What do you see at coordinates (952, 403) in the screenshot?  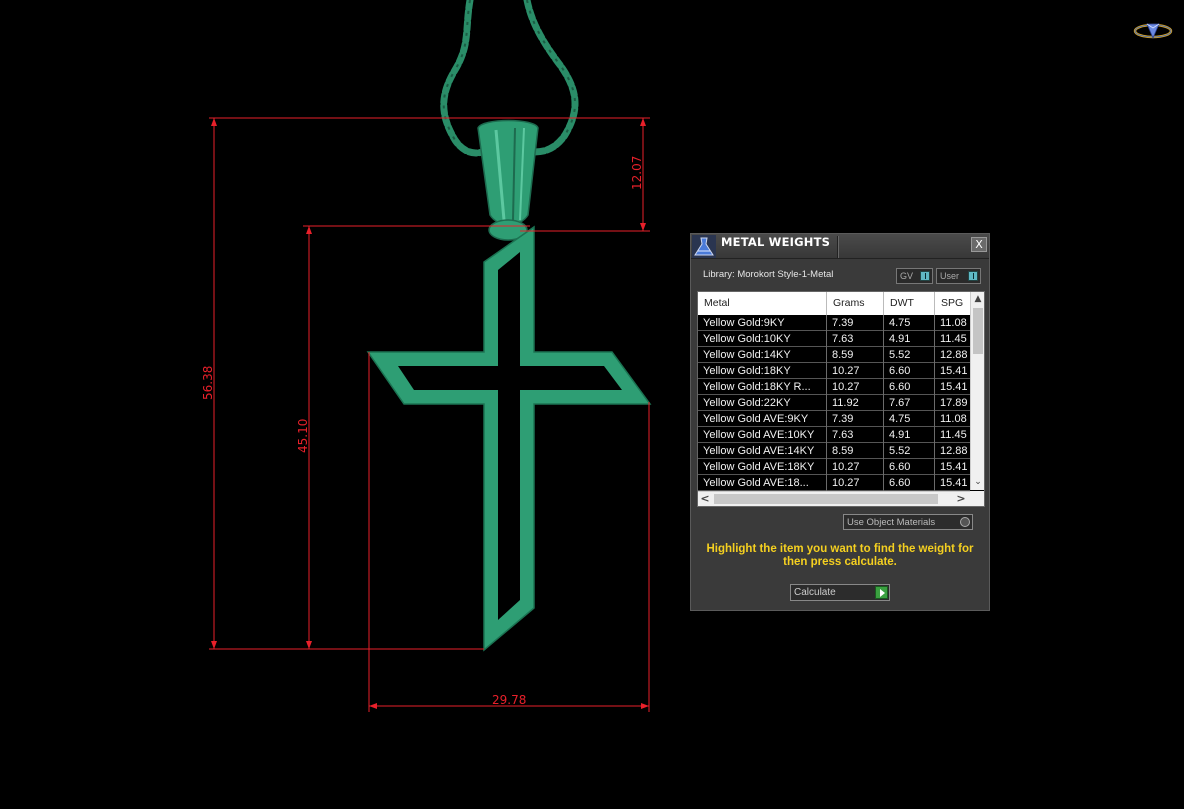 I see `cell-spg: 17.89` at bounding box center [952, 403].